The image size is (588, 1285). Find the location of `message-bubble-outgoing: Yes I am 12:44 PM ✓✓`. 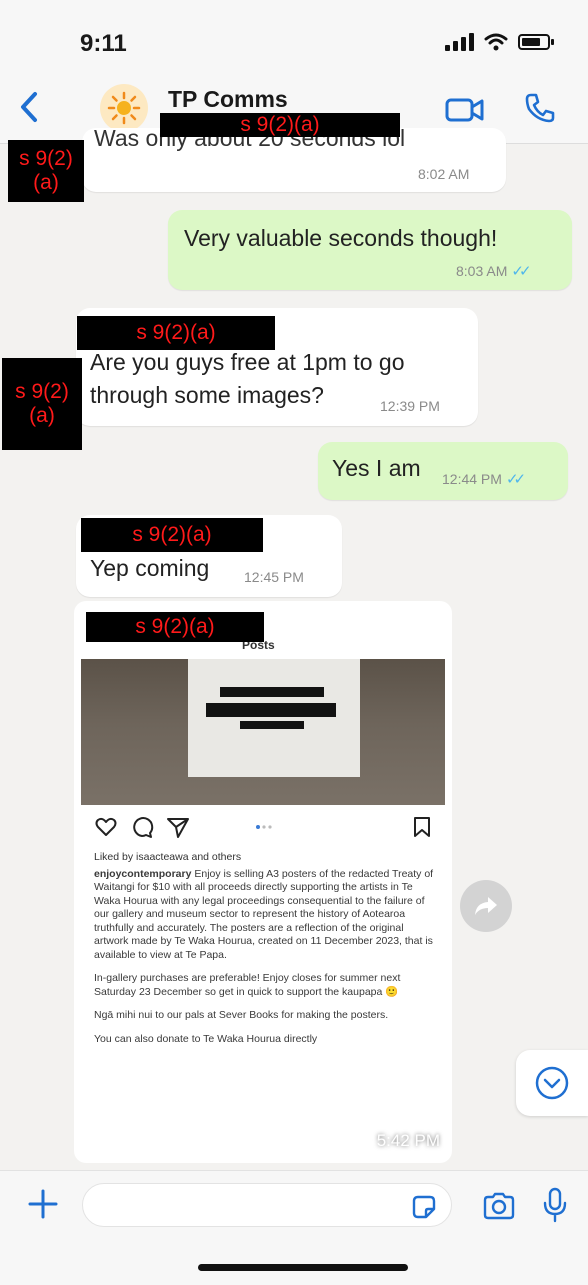

message-bubble-outgoing: Yes I am 12:44 PM ✓✓ is located at coordinates (443, 471).